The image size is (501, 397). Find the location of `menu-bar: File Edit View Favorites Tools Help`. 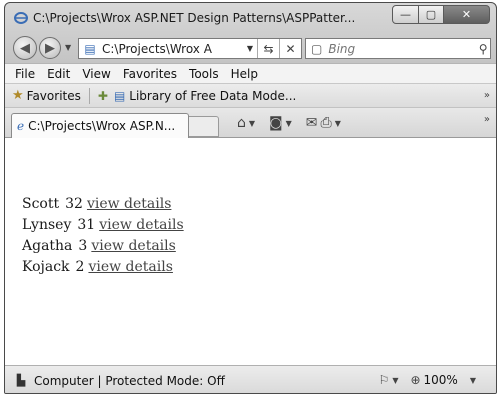

menu-bar: File Edit View Favorites Tools Help is located at coordinates (250, 73).